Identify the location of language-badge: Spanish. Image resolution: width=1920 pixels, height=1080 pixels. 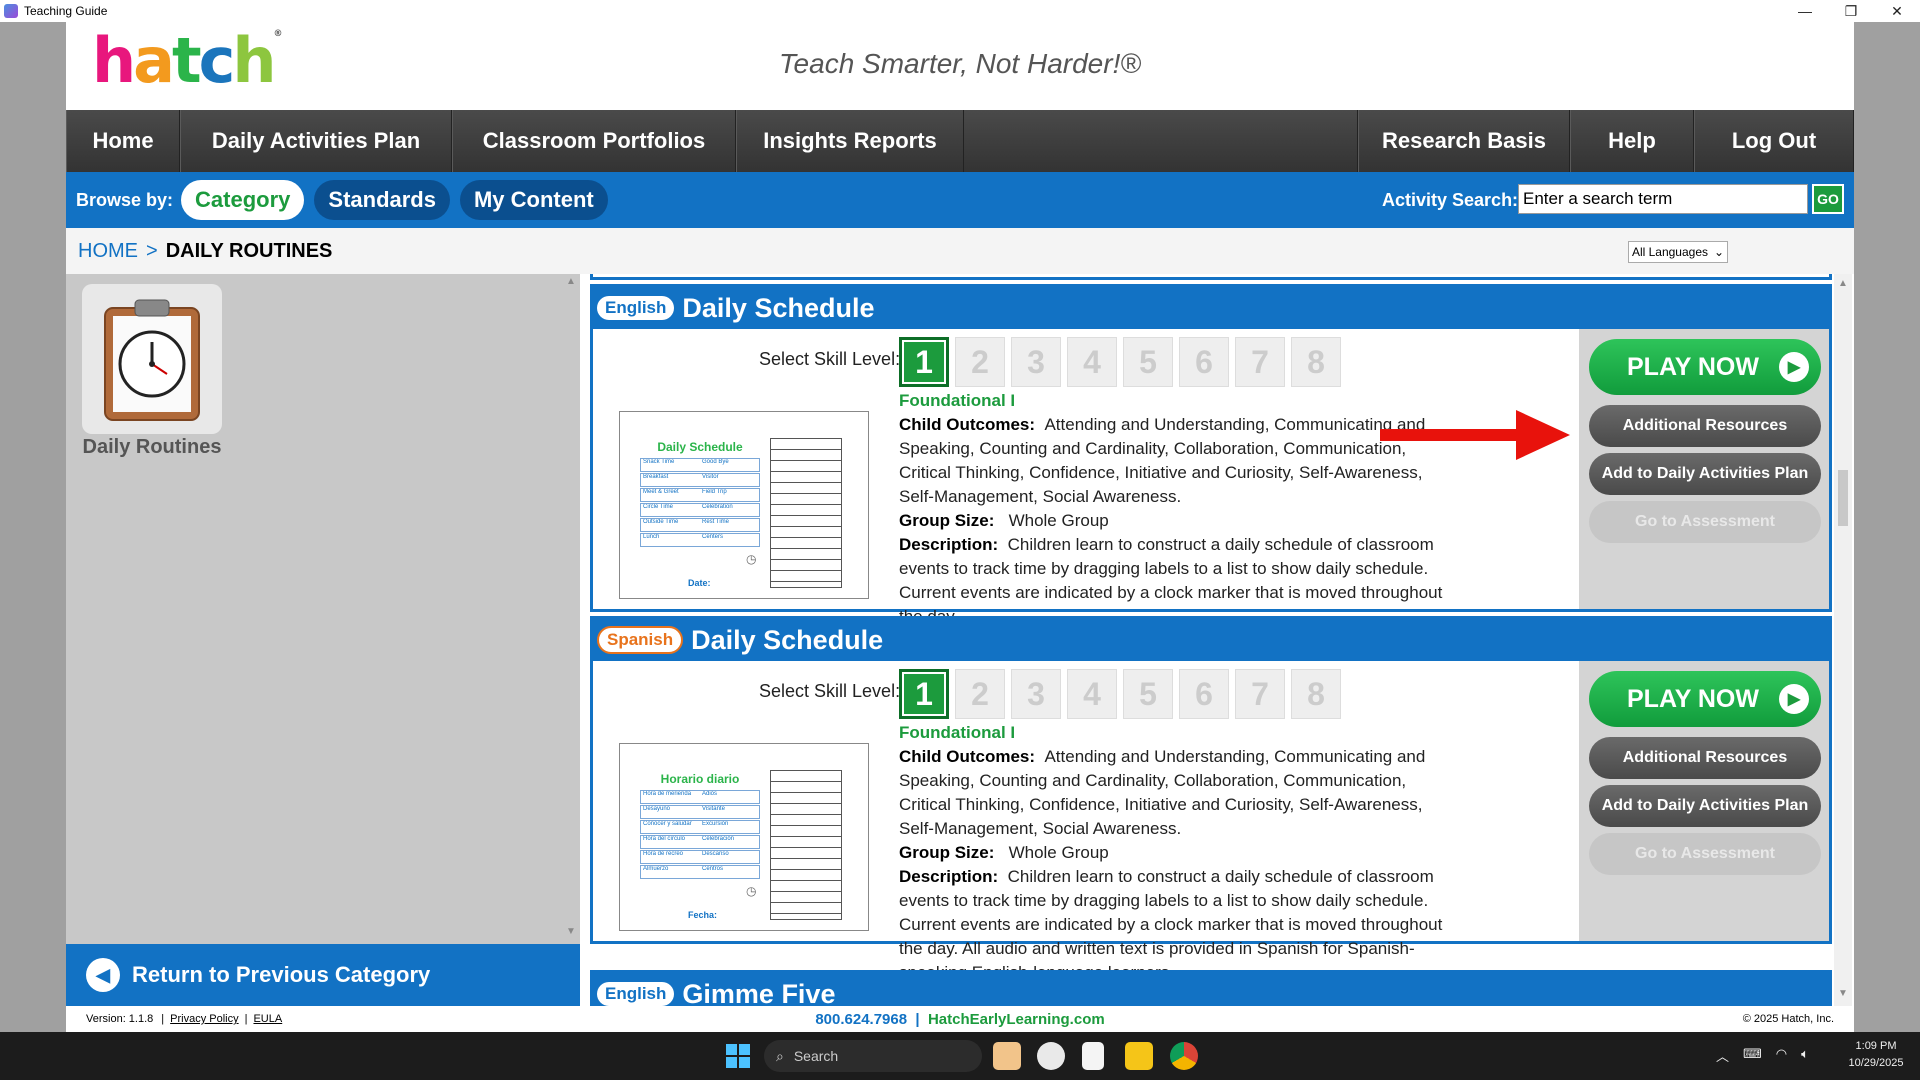
(640, 640).